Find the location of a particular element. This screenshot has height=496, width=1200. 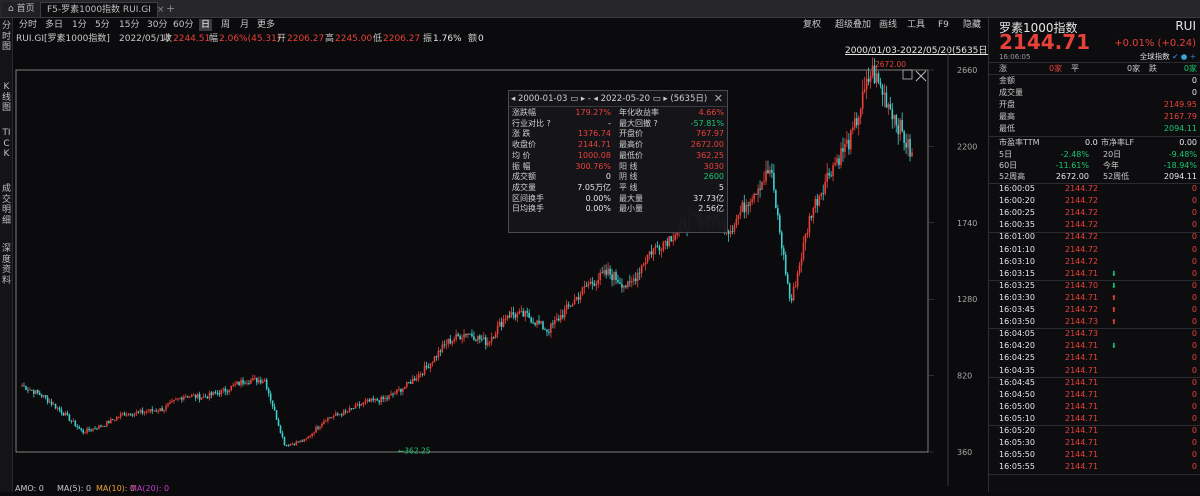

min-label: ←362.25 is located at coordinates (414, 451).